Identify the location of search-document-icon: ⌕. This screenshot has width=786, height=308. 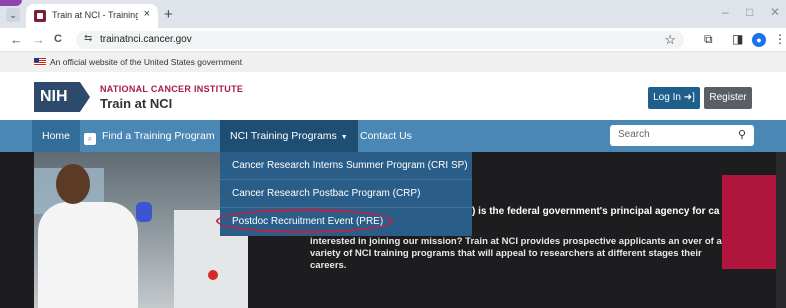
(90, 139).